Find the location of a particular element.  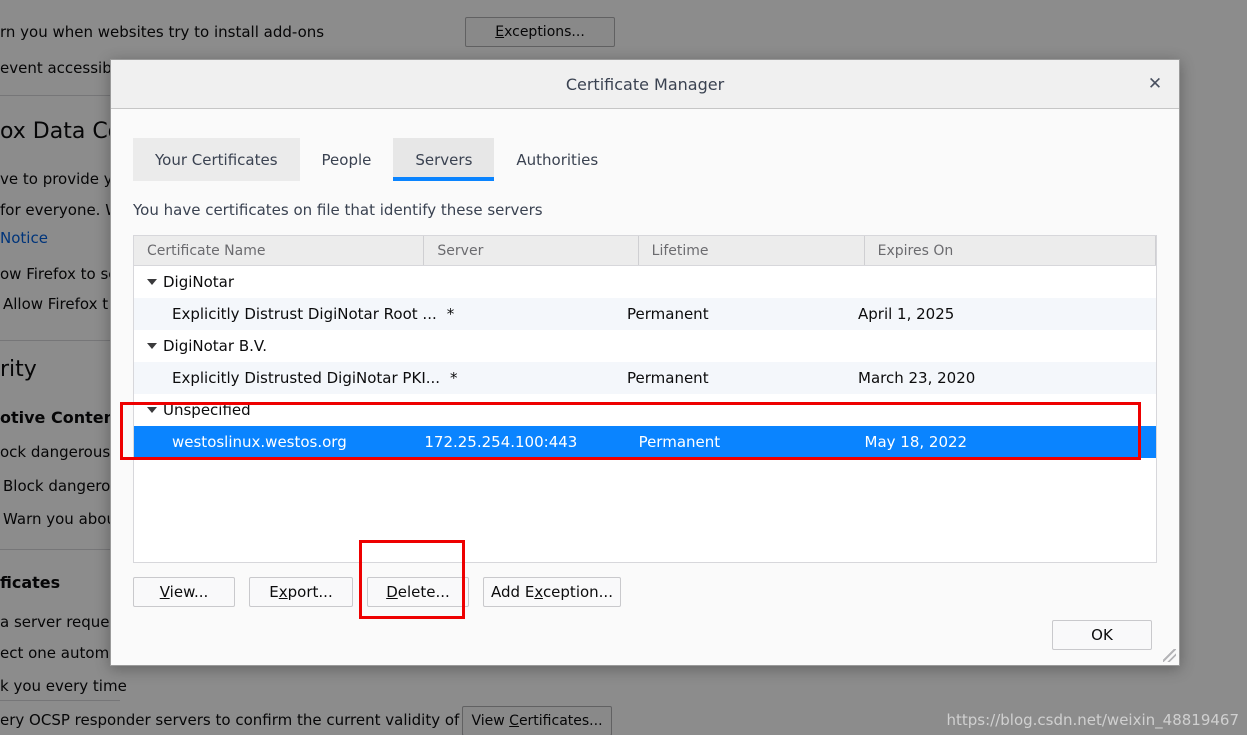

tab-your-certificates: Your Certificates is located at coordinates (216, 159).